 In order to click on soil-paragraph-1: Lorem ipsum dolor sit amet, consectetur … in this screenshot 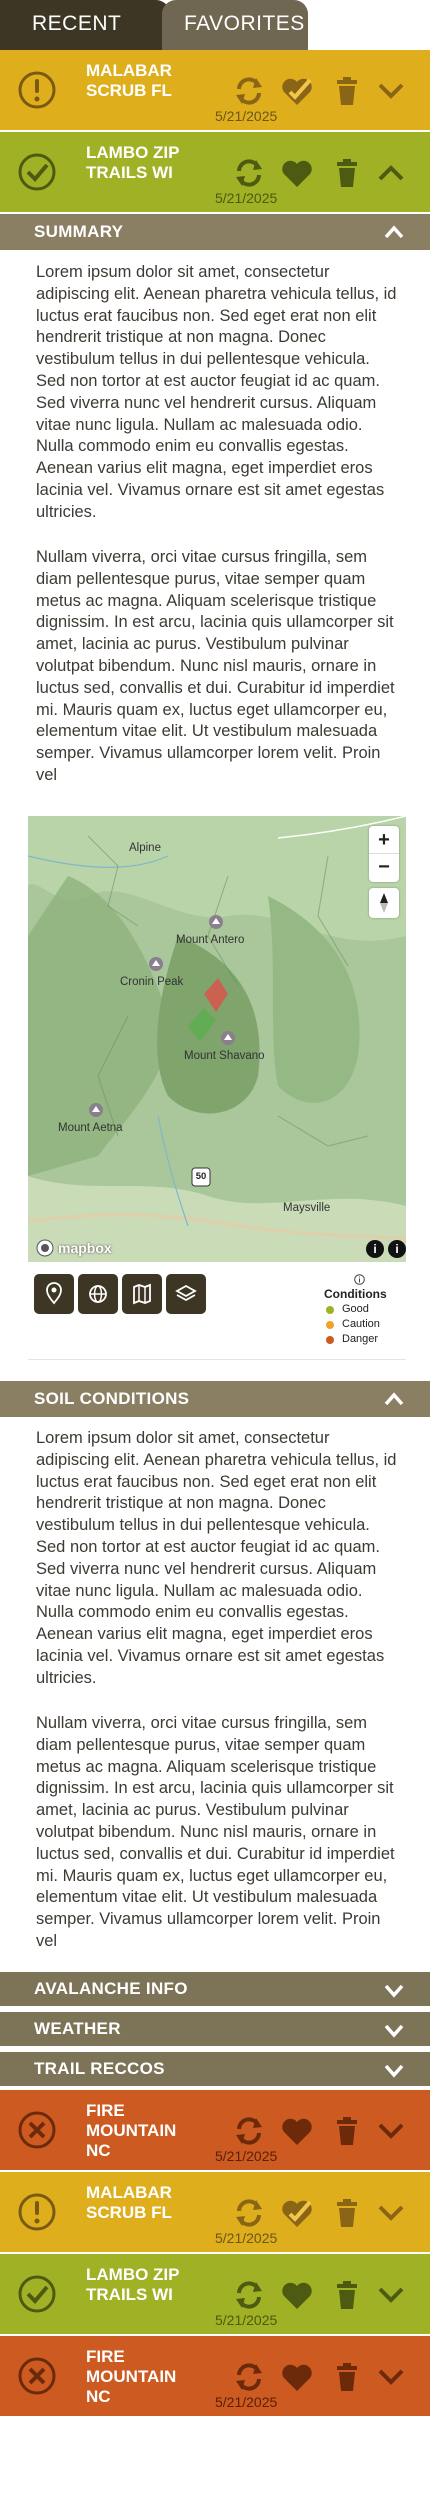, I will do `click(216, 1558)`.